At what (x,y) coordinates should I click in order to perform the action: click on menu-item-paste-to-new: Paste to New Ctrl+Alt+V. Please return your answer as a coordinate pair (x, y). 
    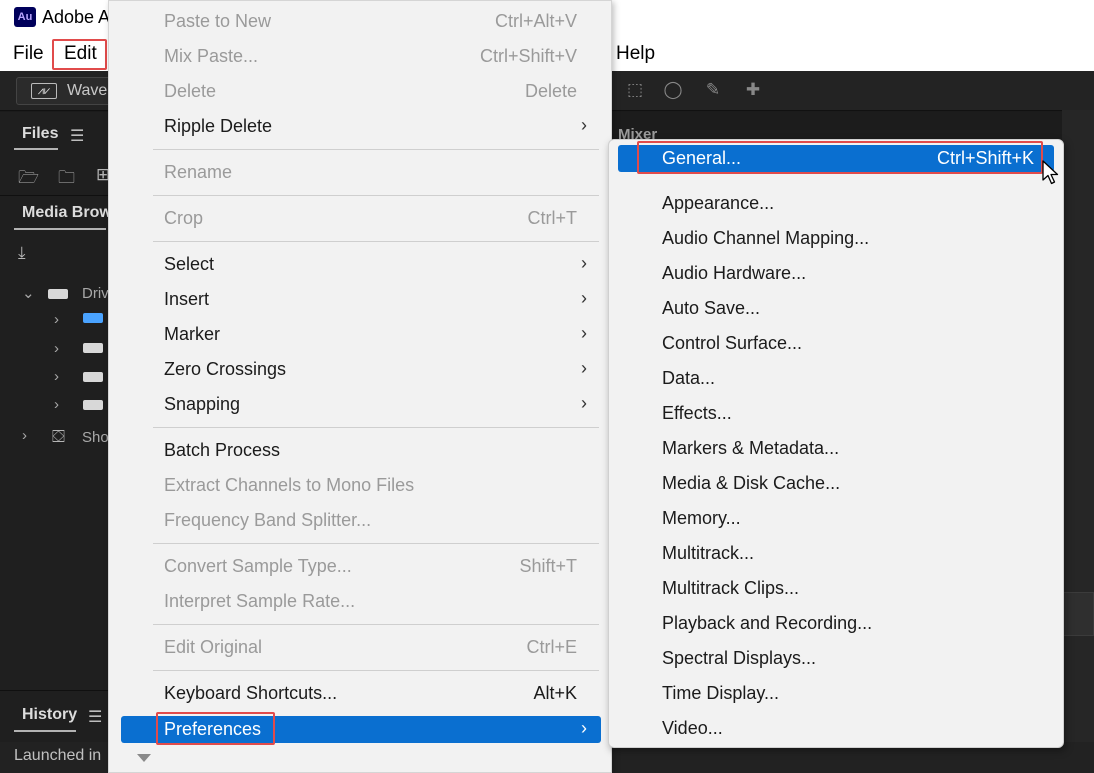
    Looking at the image, I should click on (360, 22).